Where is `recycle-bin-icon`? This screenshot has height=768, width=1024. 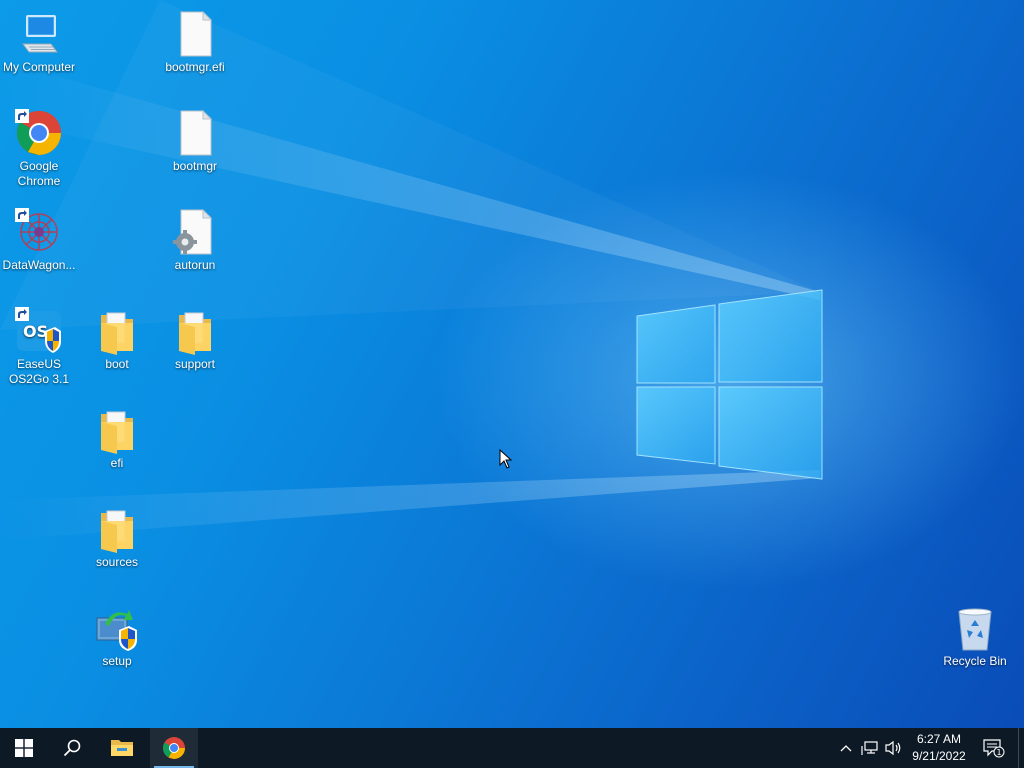 recycle-bin-icon is located at coordinates (975, 628).